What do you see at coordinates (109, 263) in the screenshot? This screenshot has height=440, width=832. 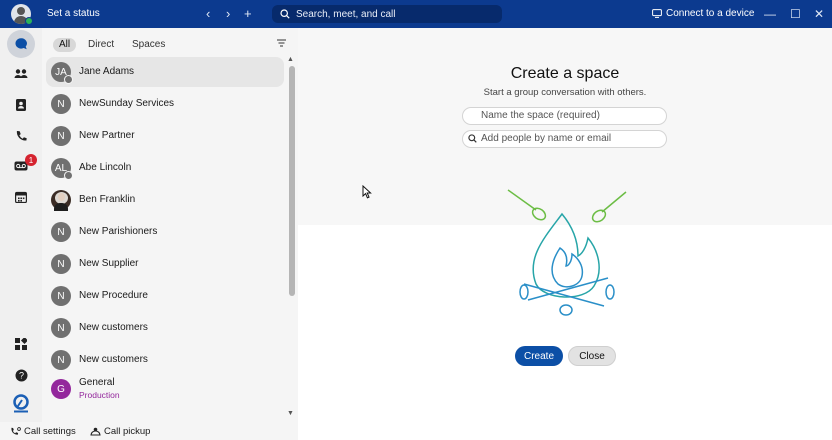 I see `contact-name: New Supplier` at bounding box center [109, 263].